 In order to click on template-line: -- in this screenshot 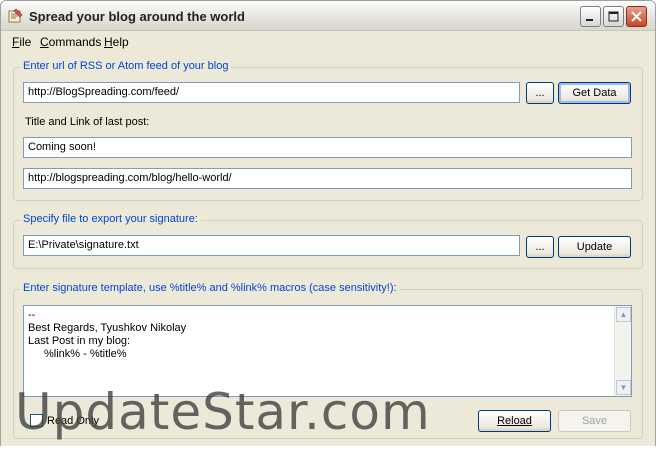, I will do `click(32, 315)`.